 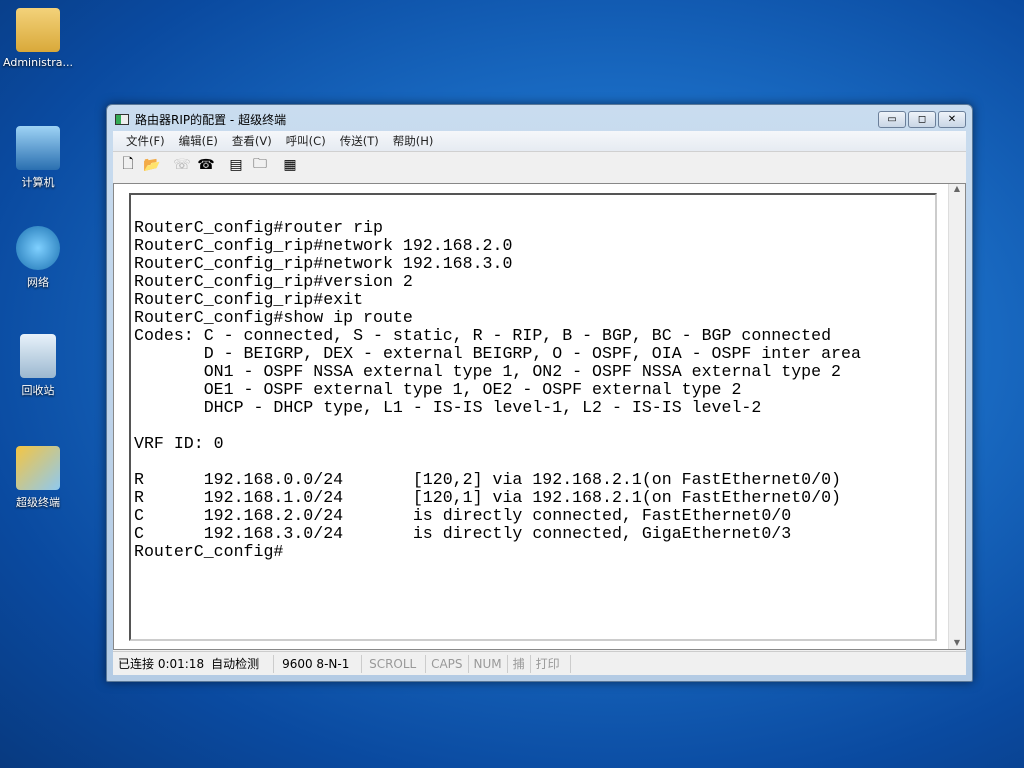 I want to click on properties-icon: ▦, so click(x=290, y=165).